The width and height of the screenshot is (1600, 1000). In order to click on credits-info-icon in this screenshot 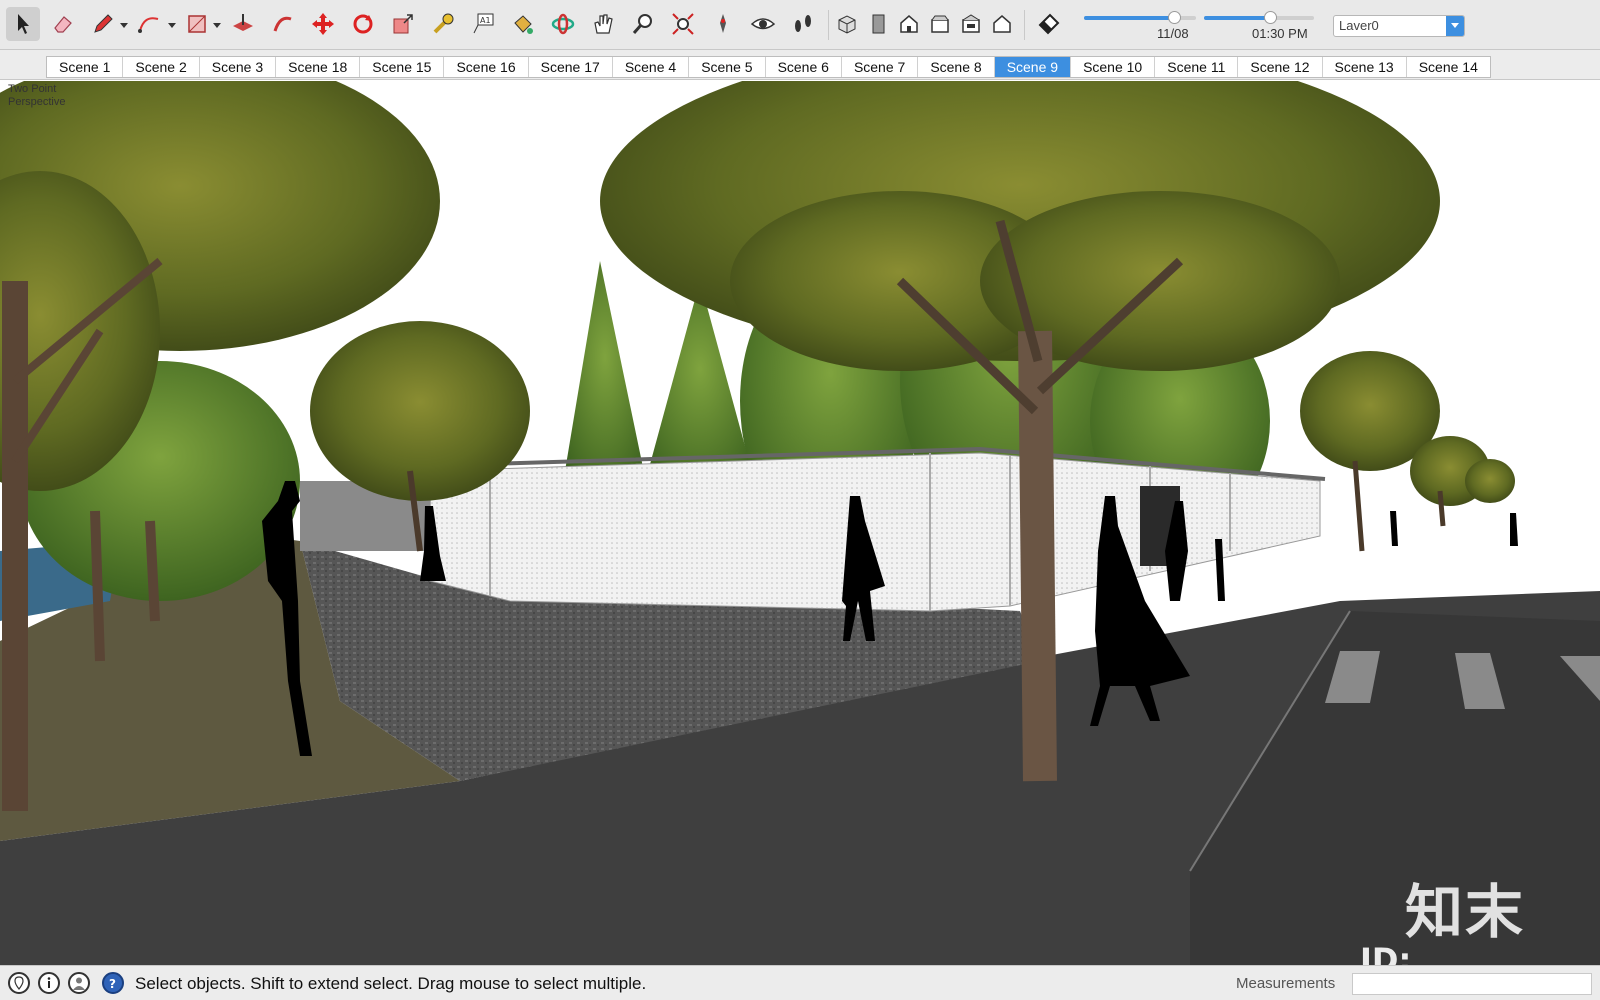, I will do `click(49, 983)`.